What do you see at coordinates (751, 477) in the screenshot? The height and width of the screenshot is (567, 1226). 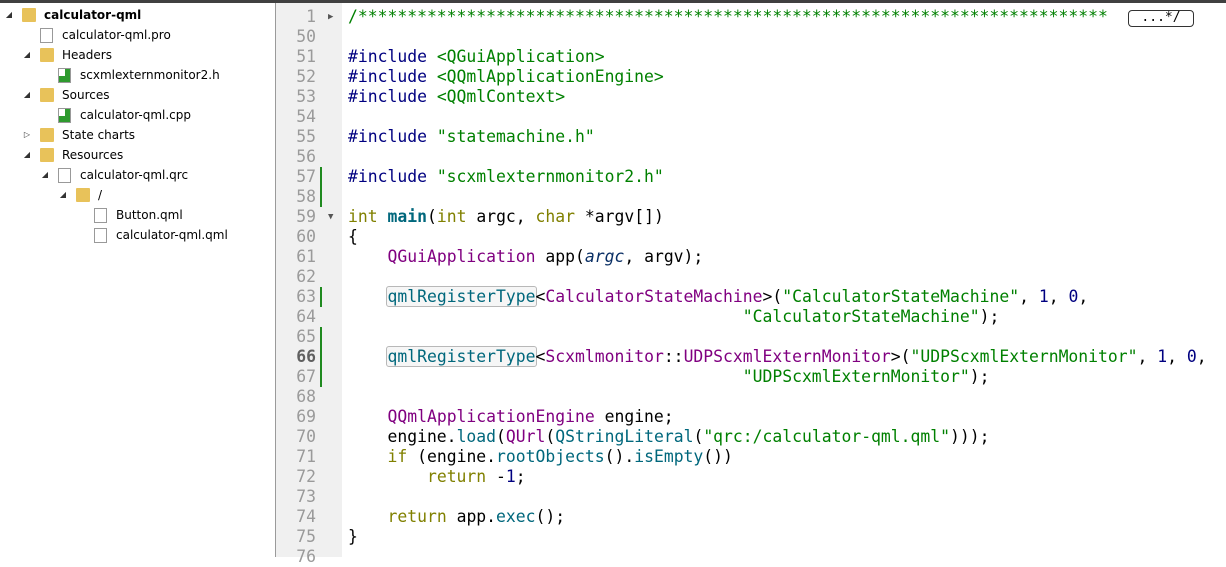 I see `code-line: 72 return -1;` at bounding box center [751, 477].